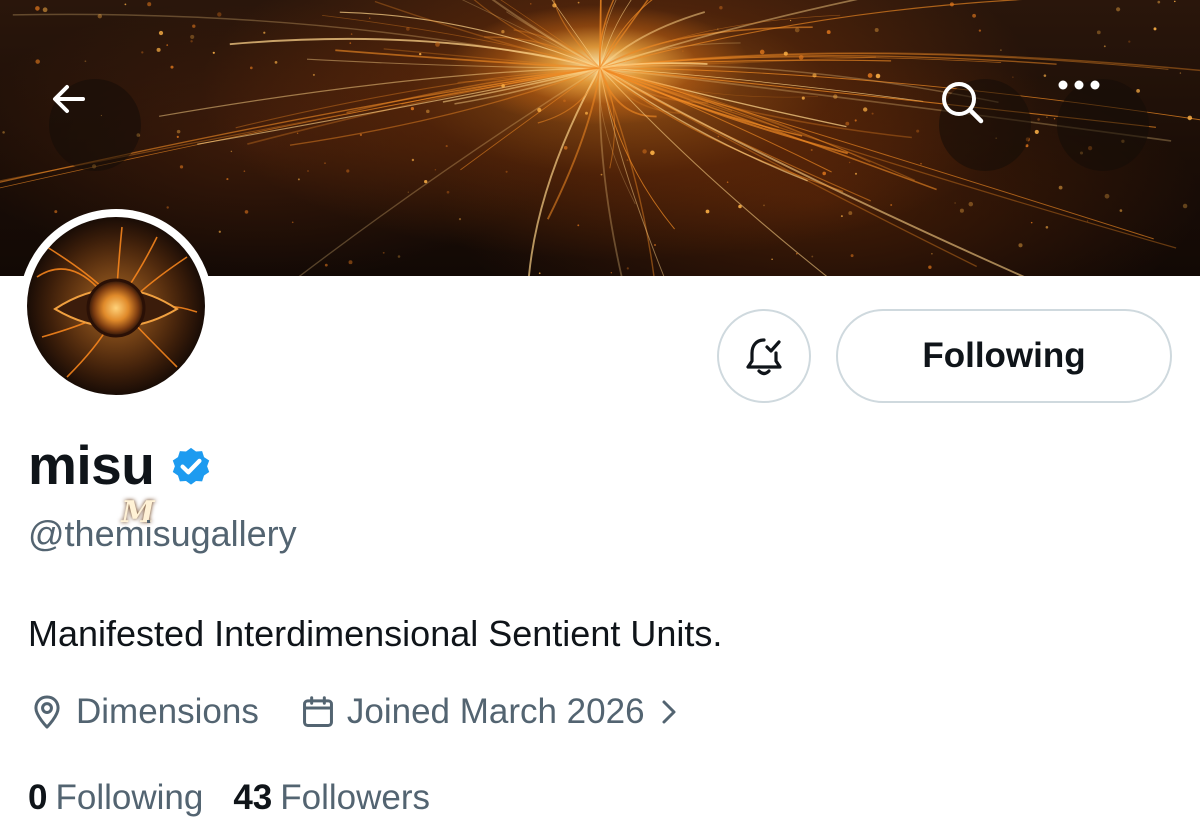 This screenshot has width=1200, height=836. What do you see at coordinates (669, 712) in the screenshot?
I see `chevron-right-icon` at bounding box center [669, 712].